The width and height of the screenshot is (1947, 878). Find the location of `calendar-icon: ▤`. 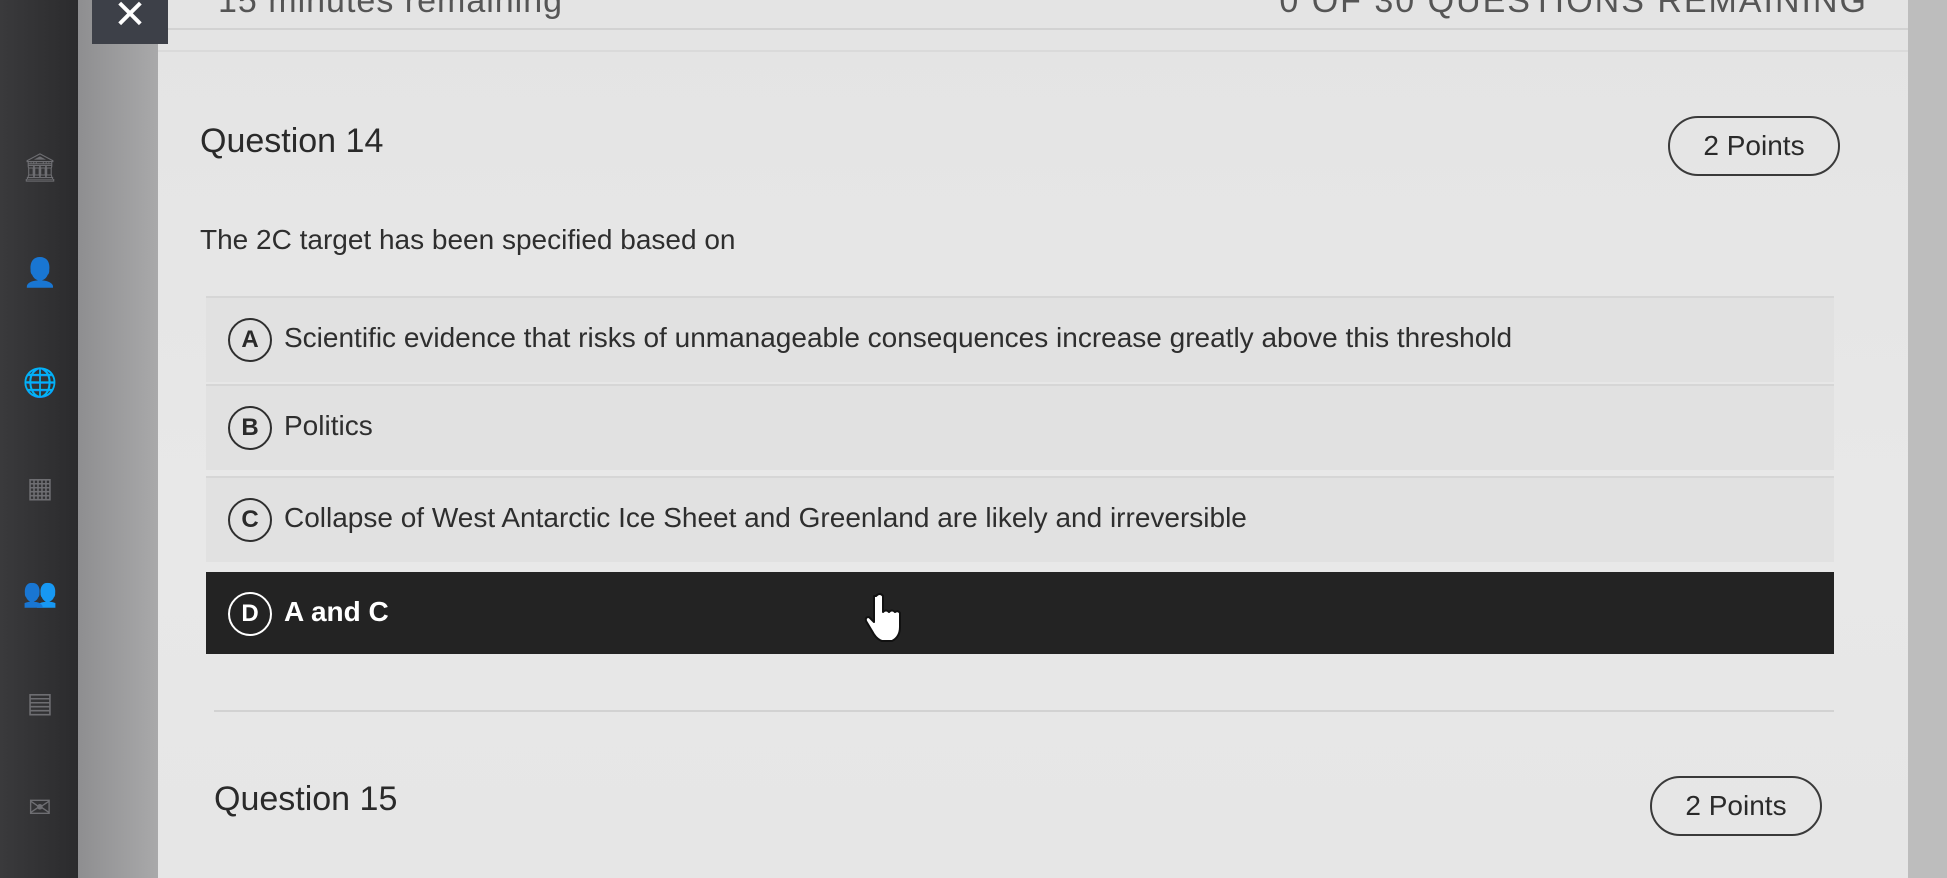

calendar-icon: ▤ is located at coordinates (40, 703).